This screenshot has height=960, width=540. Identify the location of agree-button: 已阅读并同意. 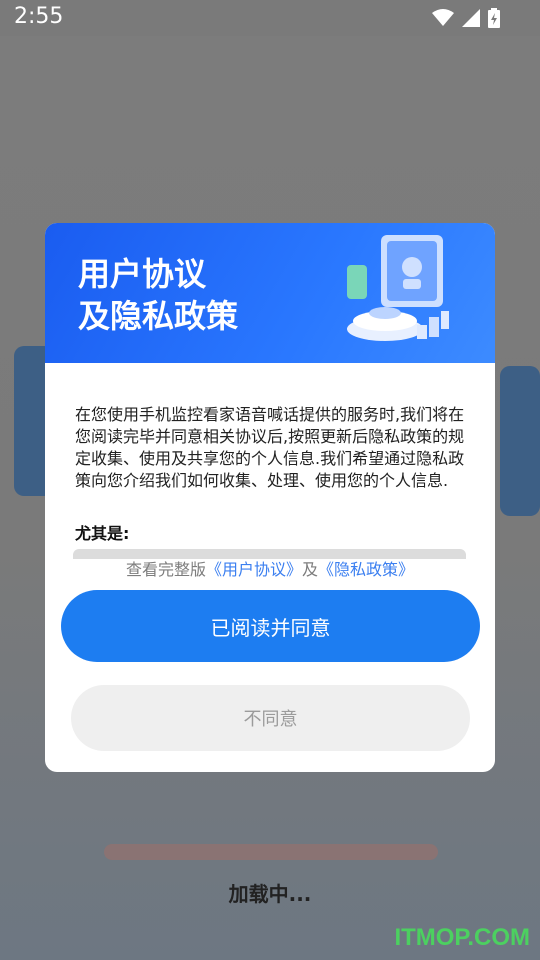
(270, 626).